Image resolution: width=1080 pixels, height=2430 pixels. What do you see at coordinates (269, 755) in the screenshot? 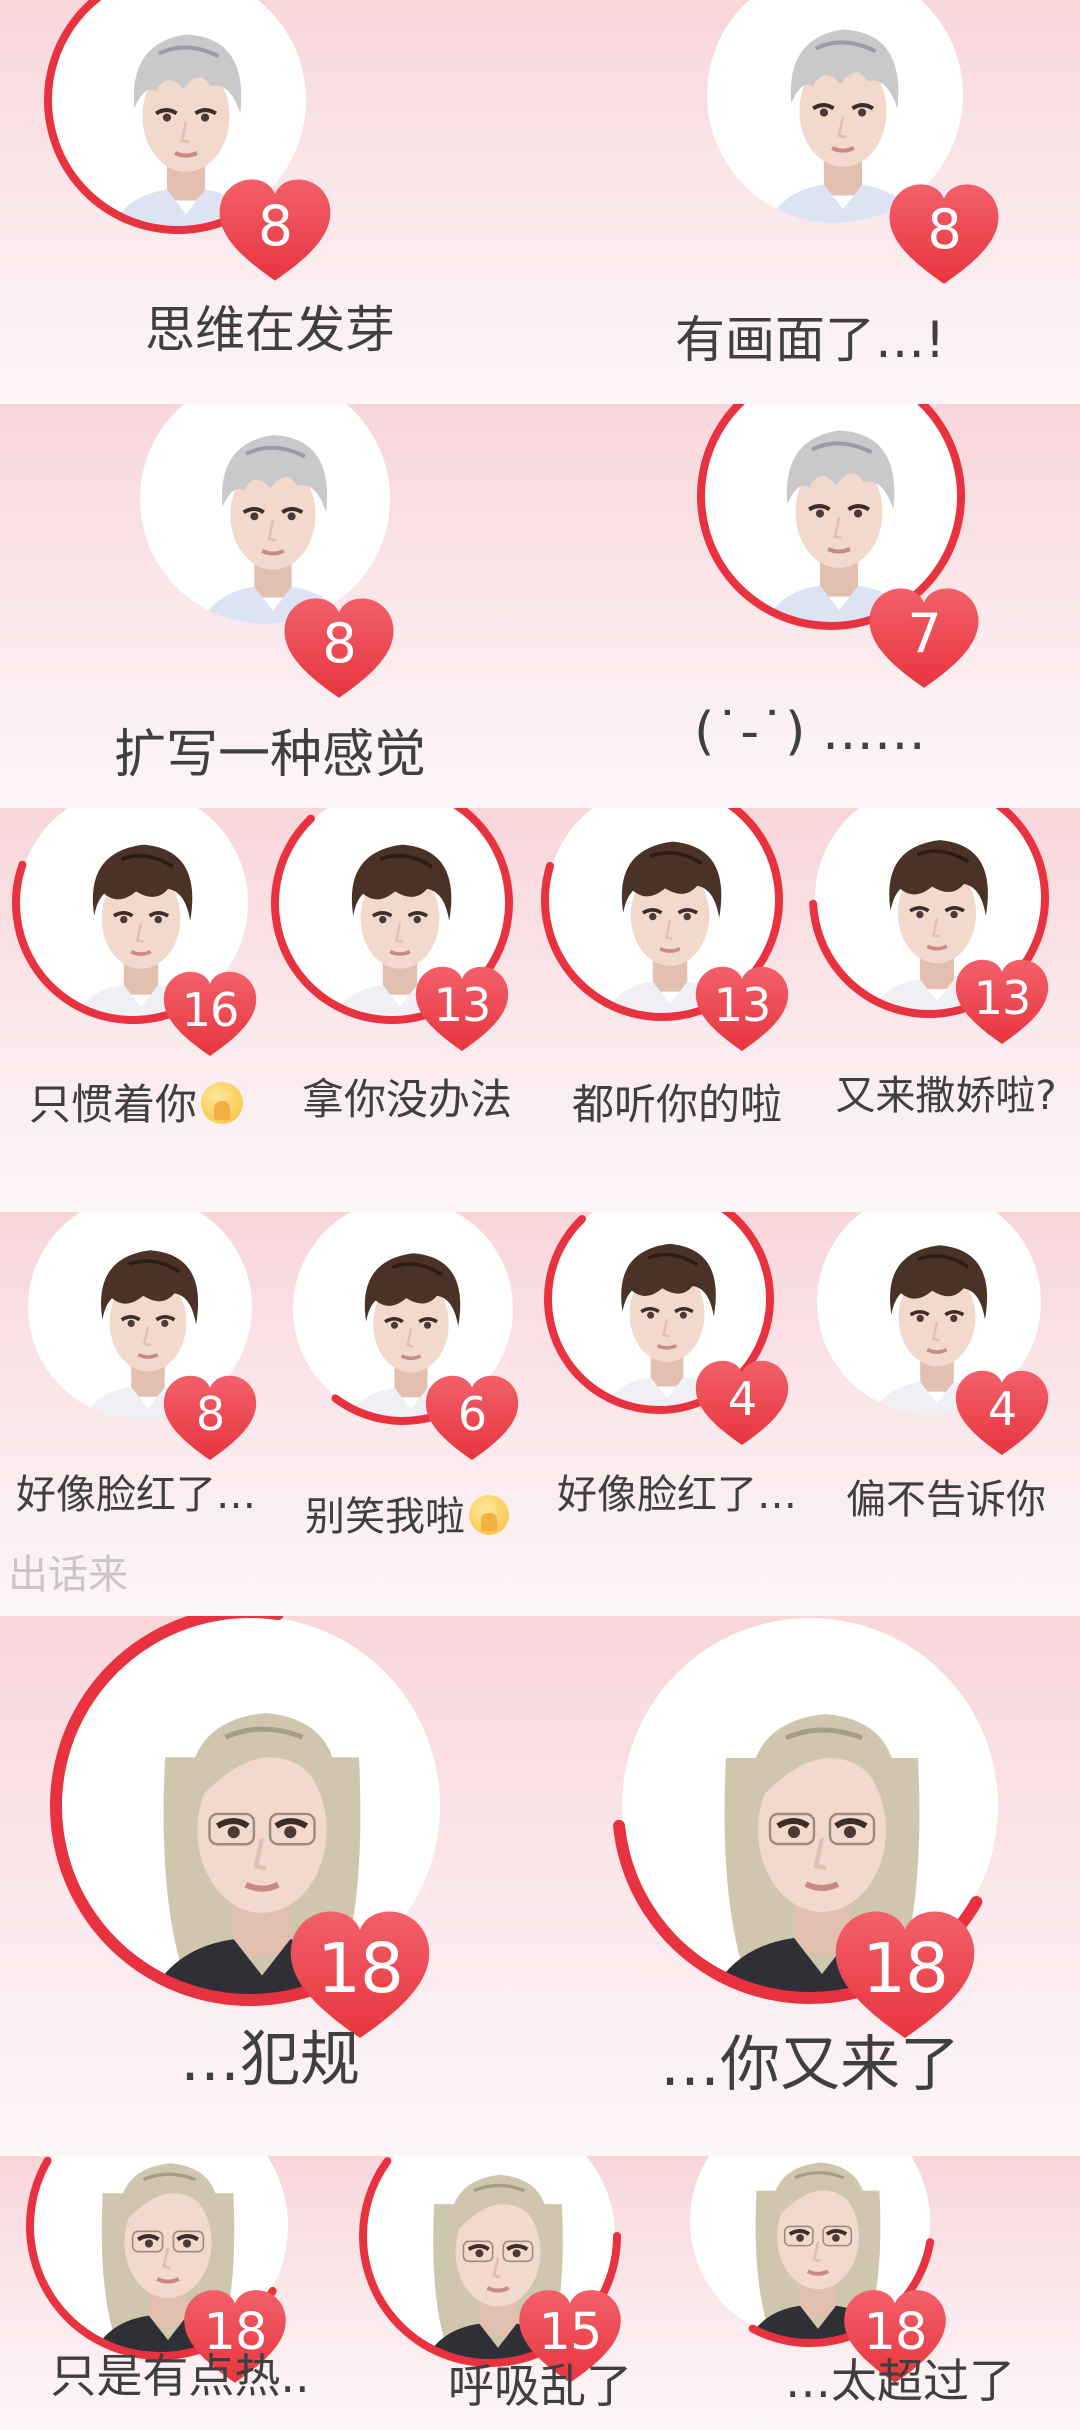
I see `caption-text: 扩写一种感觉` at bounding box center [269, 755].